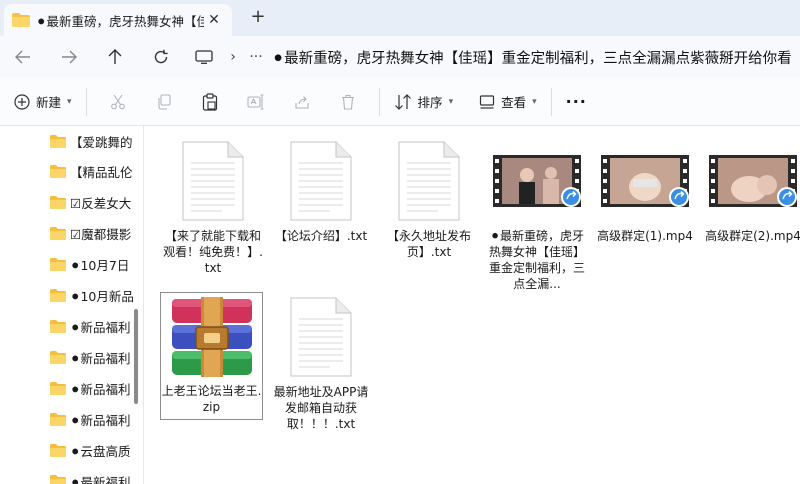 This screenshot has height=484, width=800. I want to click on sort-button: 排序 ▾, so click(424, 102).